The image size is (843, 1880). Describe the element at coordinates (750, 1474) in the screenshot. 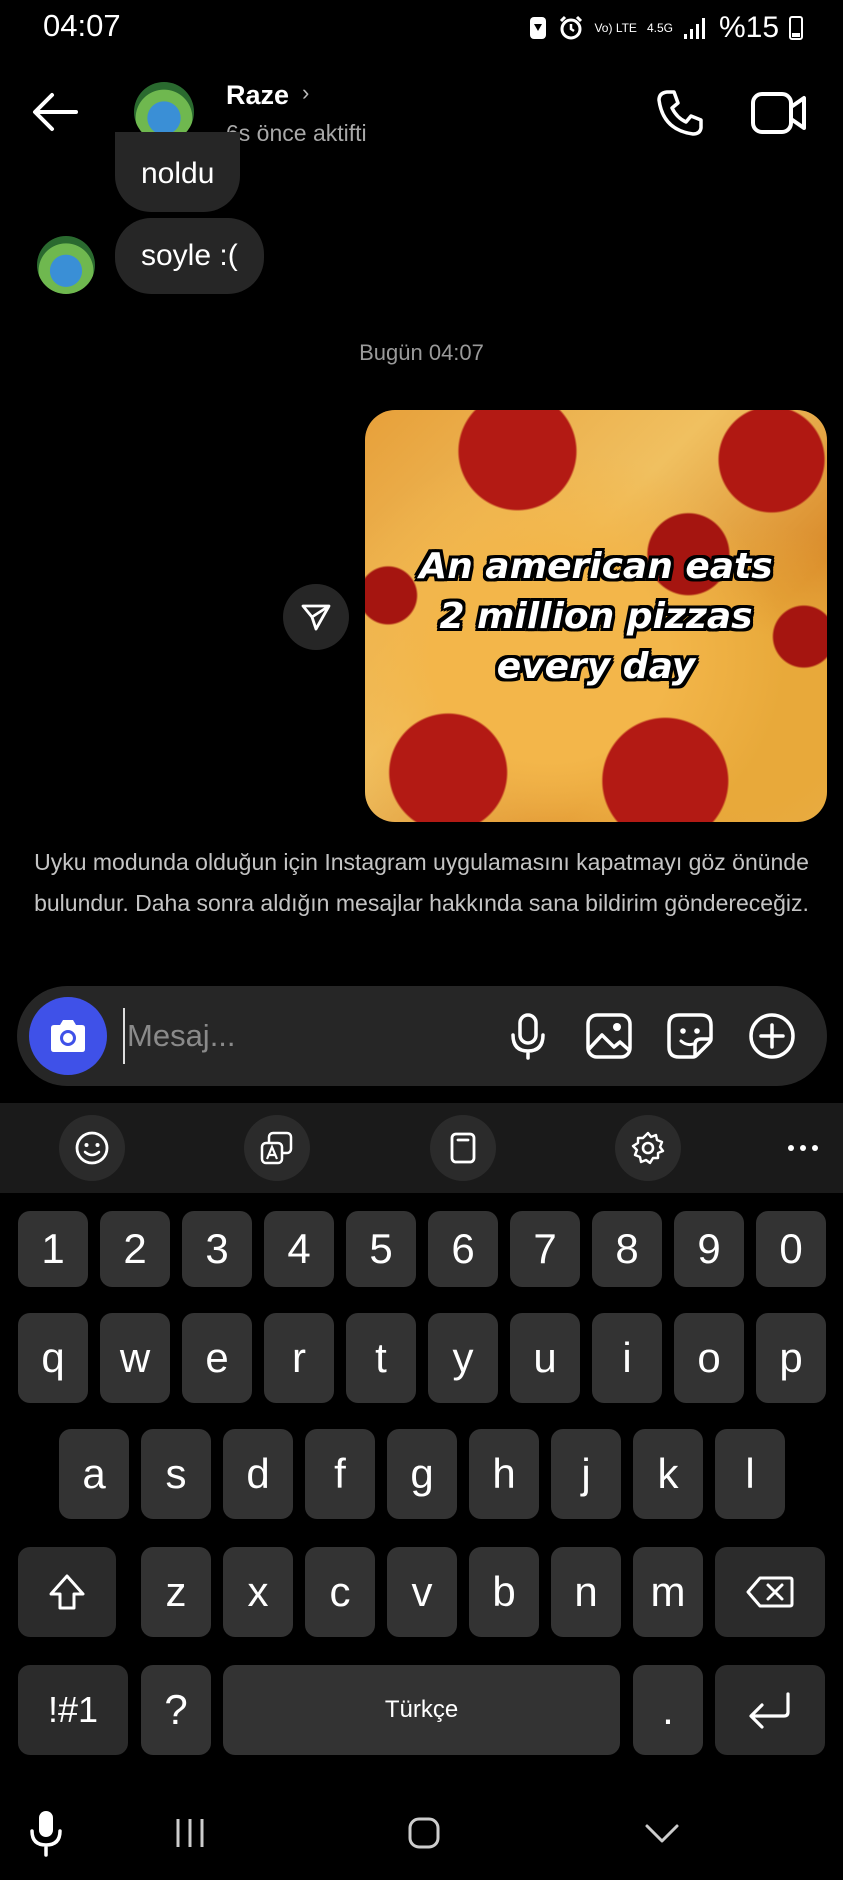

I see `key: l` at that location.